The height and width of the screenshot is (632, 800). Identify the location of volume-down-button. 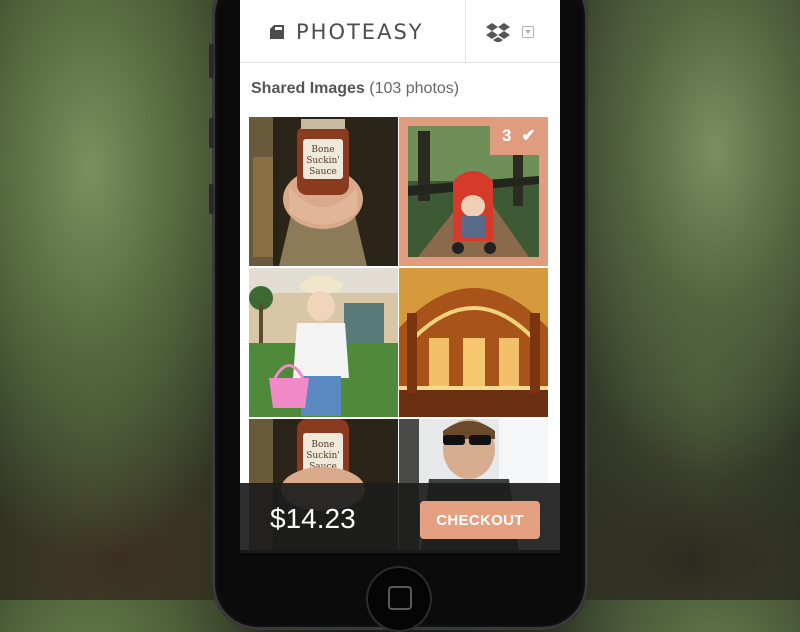
(211, 199).